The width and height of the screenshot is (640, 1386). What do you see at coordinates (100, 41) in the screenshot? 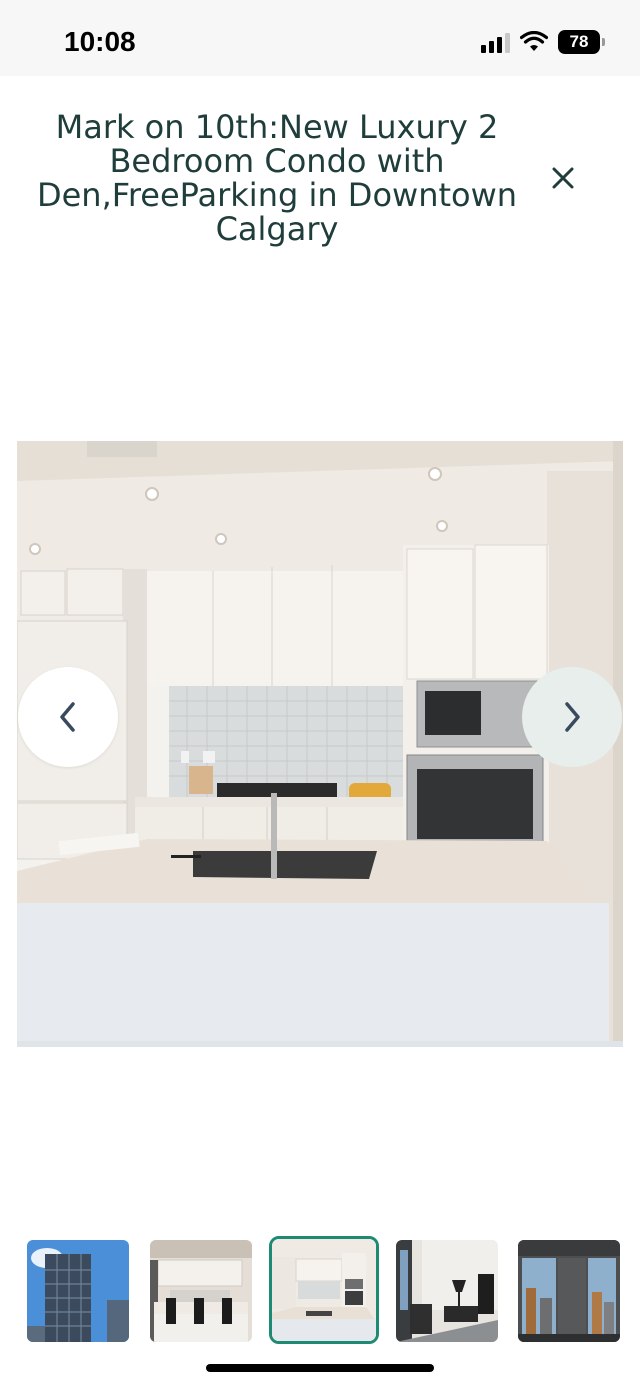
I see `status-time: 10:08` at bounding box center [100, 41].